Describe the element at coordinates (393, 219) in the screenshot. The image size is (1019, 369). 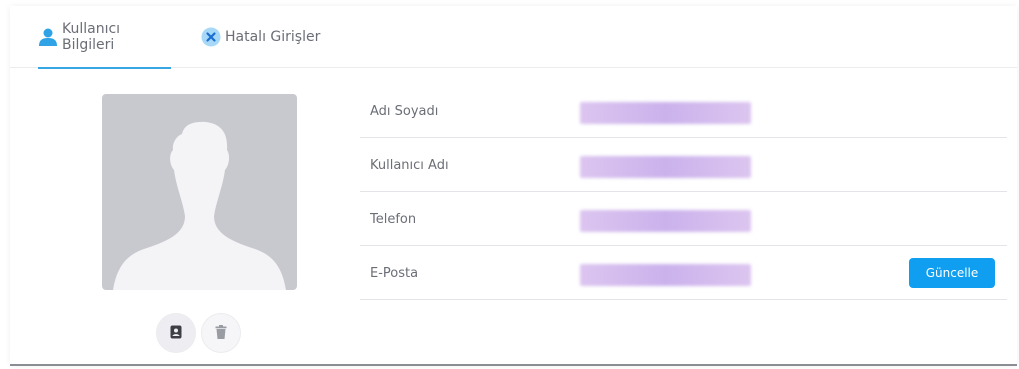
I see `field-label: Telefon` at that location.